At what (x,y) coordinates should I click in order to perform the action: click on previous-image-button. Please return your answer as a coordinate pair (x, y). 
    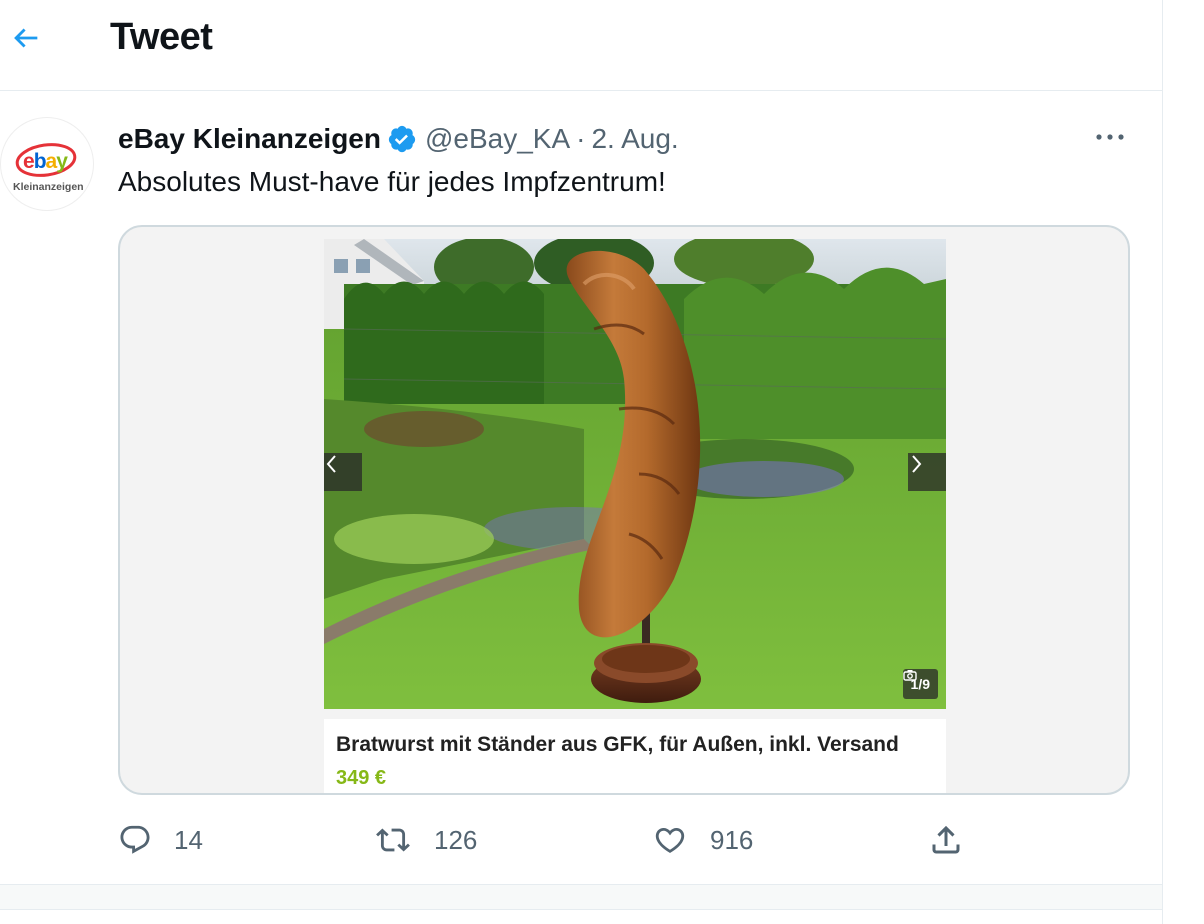
    Looking at the image, I should click on (343, 472).